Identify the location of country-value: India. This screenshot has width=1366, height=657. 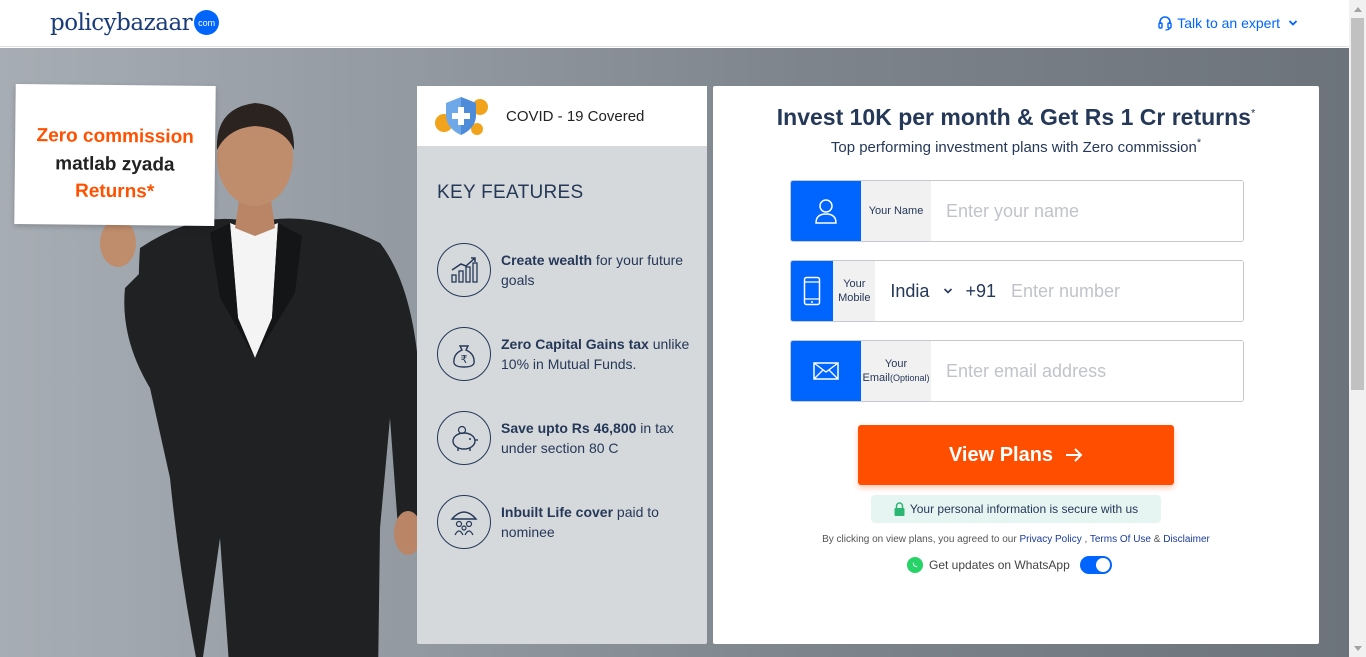
(910, 290).